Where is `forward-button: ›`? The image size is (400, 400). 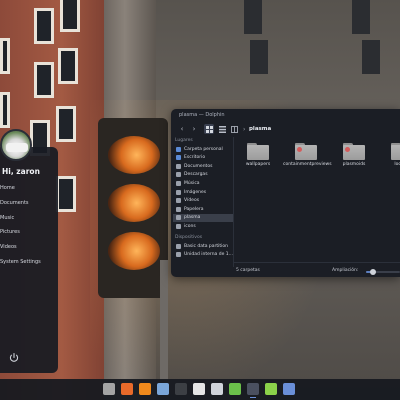
forward-button: › is located at coordinates (194, 129).